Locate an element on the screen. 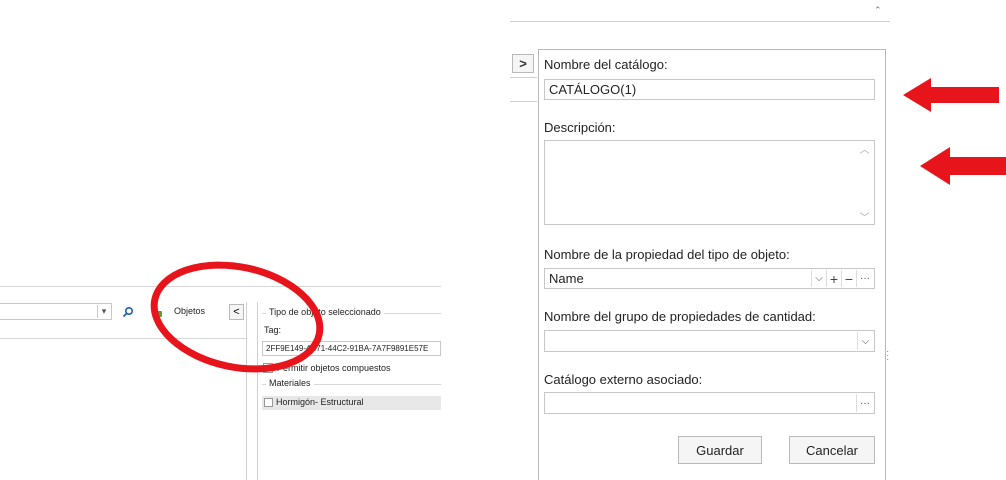 Image resolution: width=1006 pixels, height=480 pixels. catalog-name-input: CATÁLOGO(1) is located at coordinates (709, 89).